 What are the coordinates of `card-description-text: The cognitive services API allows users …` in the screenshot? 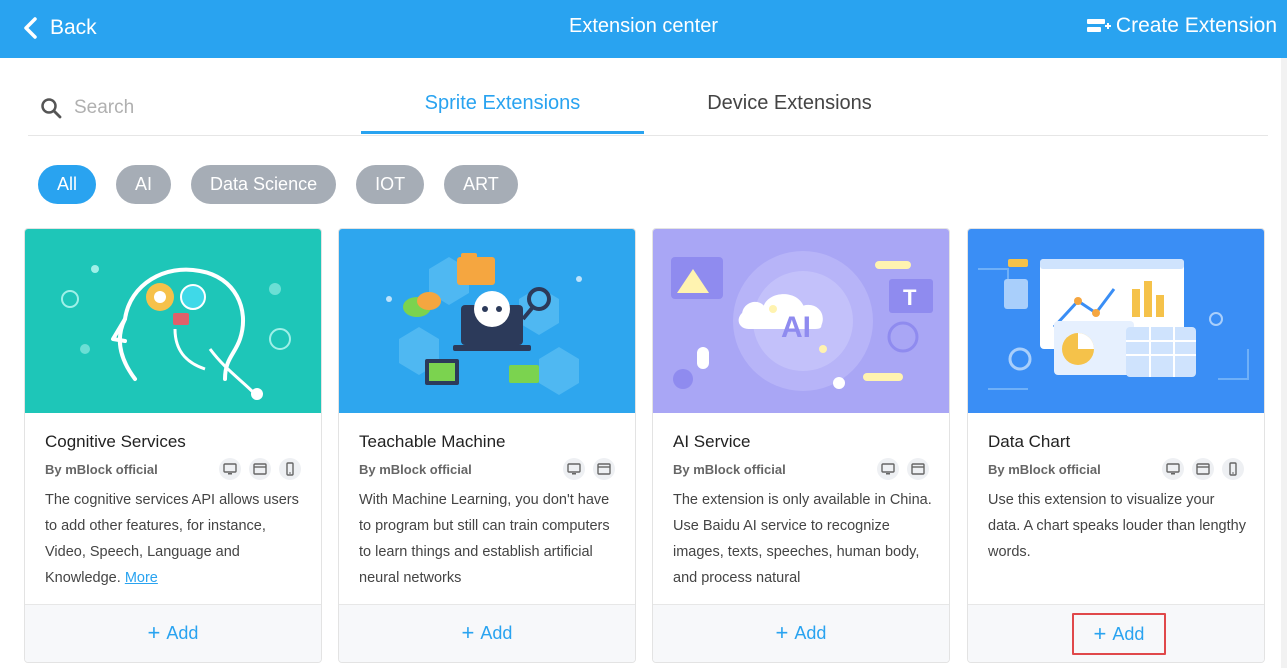 It's located at (172, 539).